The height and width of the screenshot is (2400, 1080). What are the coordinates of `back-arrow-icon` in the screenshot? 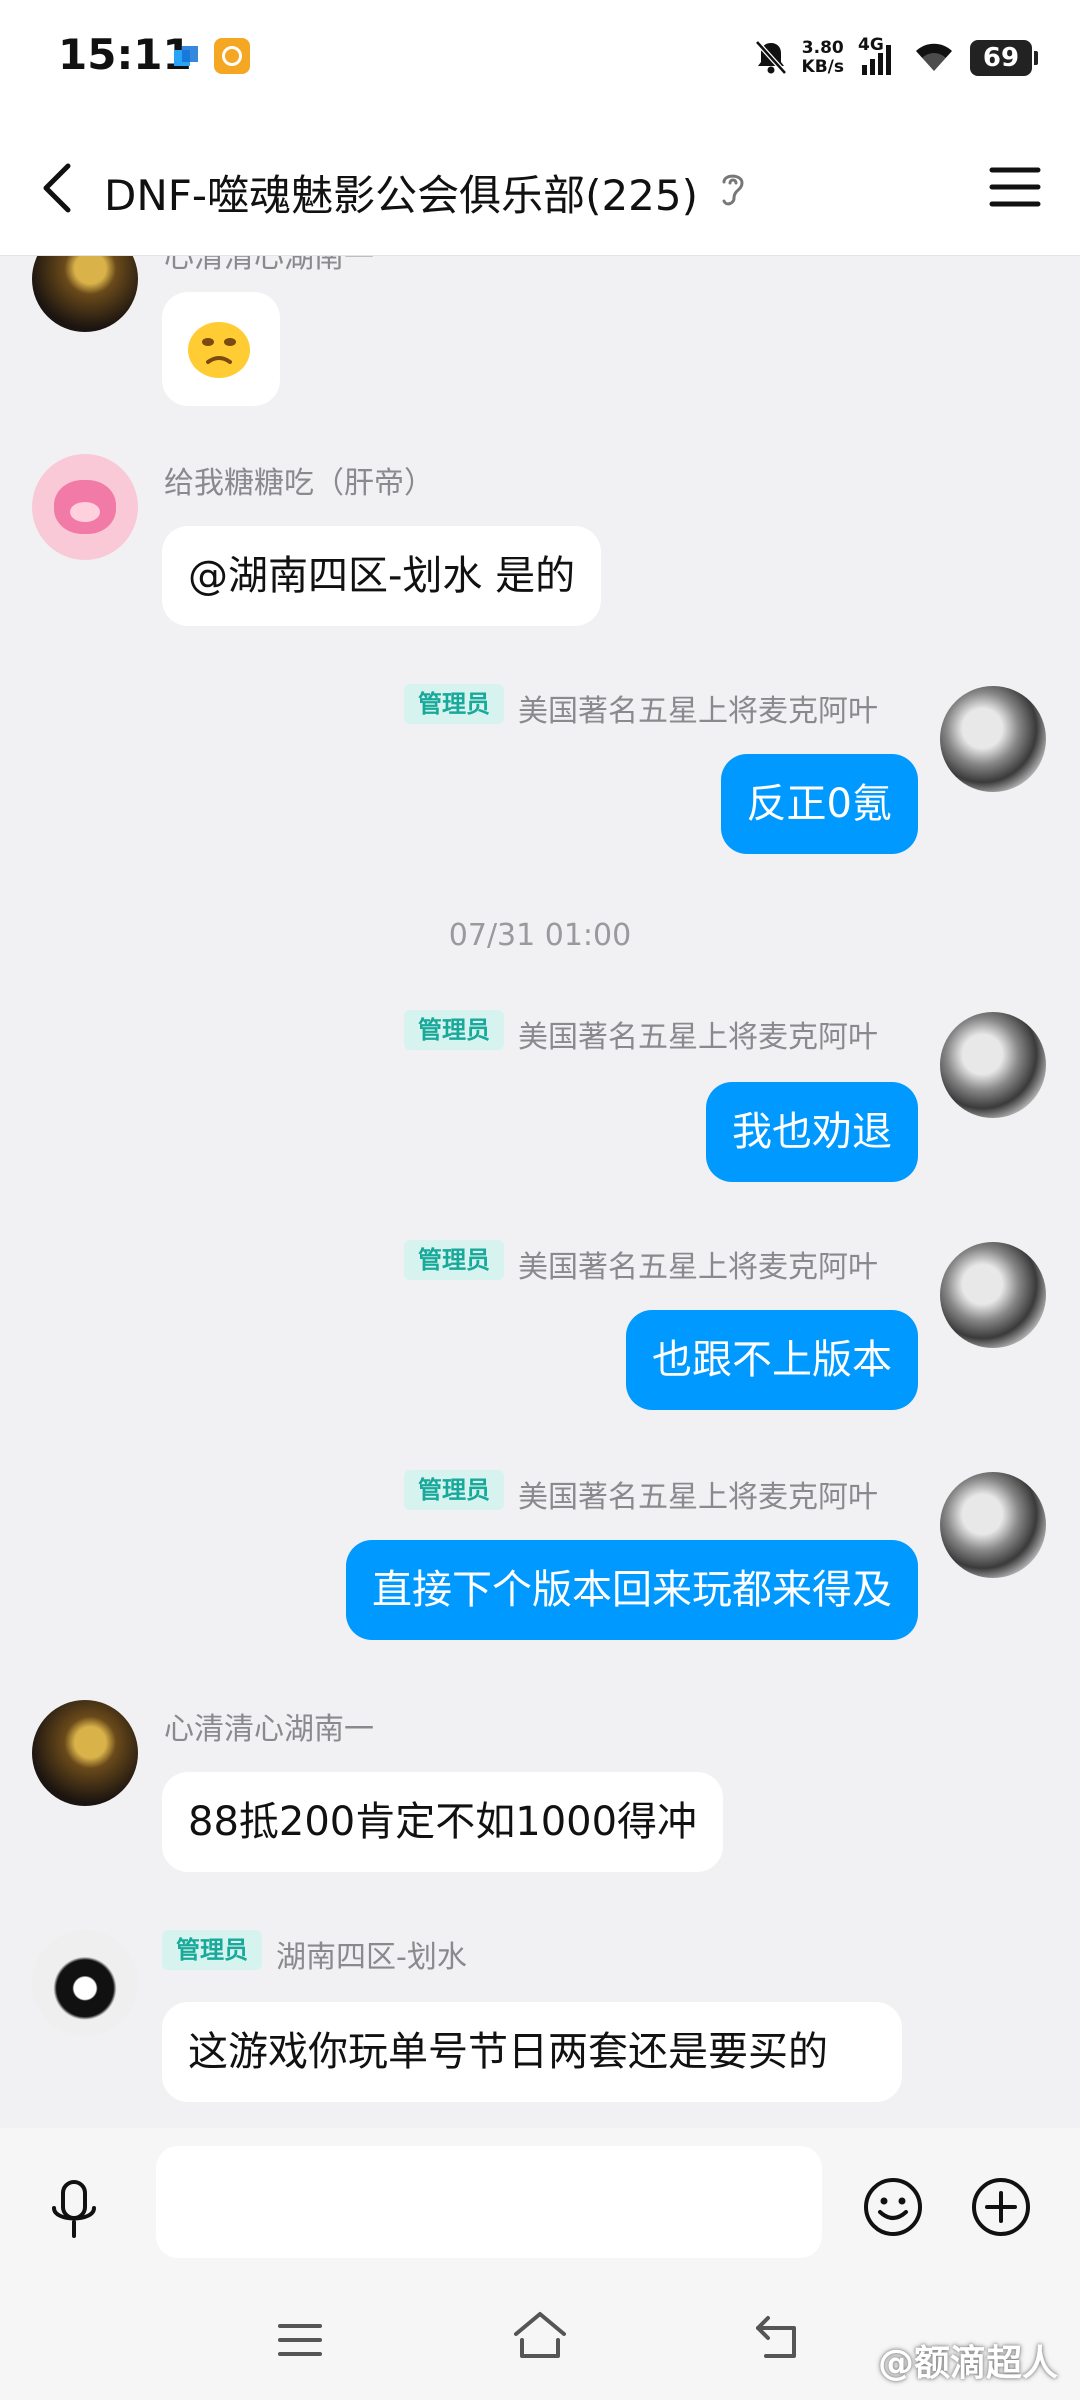 It's located at (60, 188).